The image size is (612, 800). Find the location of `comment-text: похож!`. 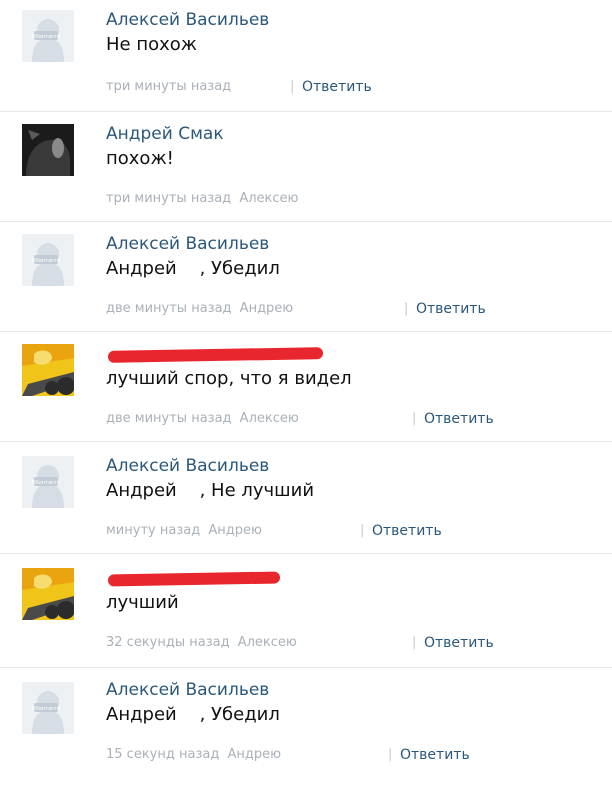

comment-text: похож! is located at coordinates (140, 158).